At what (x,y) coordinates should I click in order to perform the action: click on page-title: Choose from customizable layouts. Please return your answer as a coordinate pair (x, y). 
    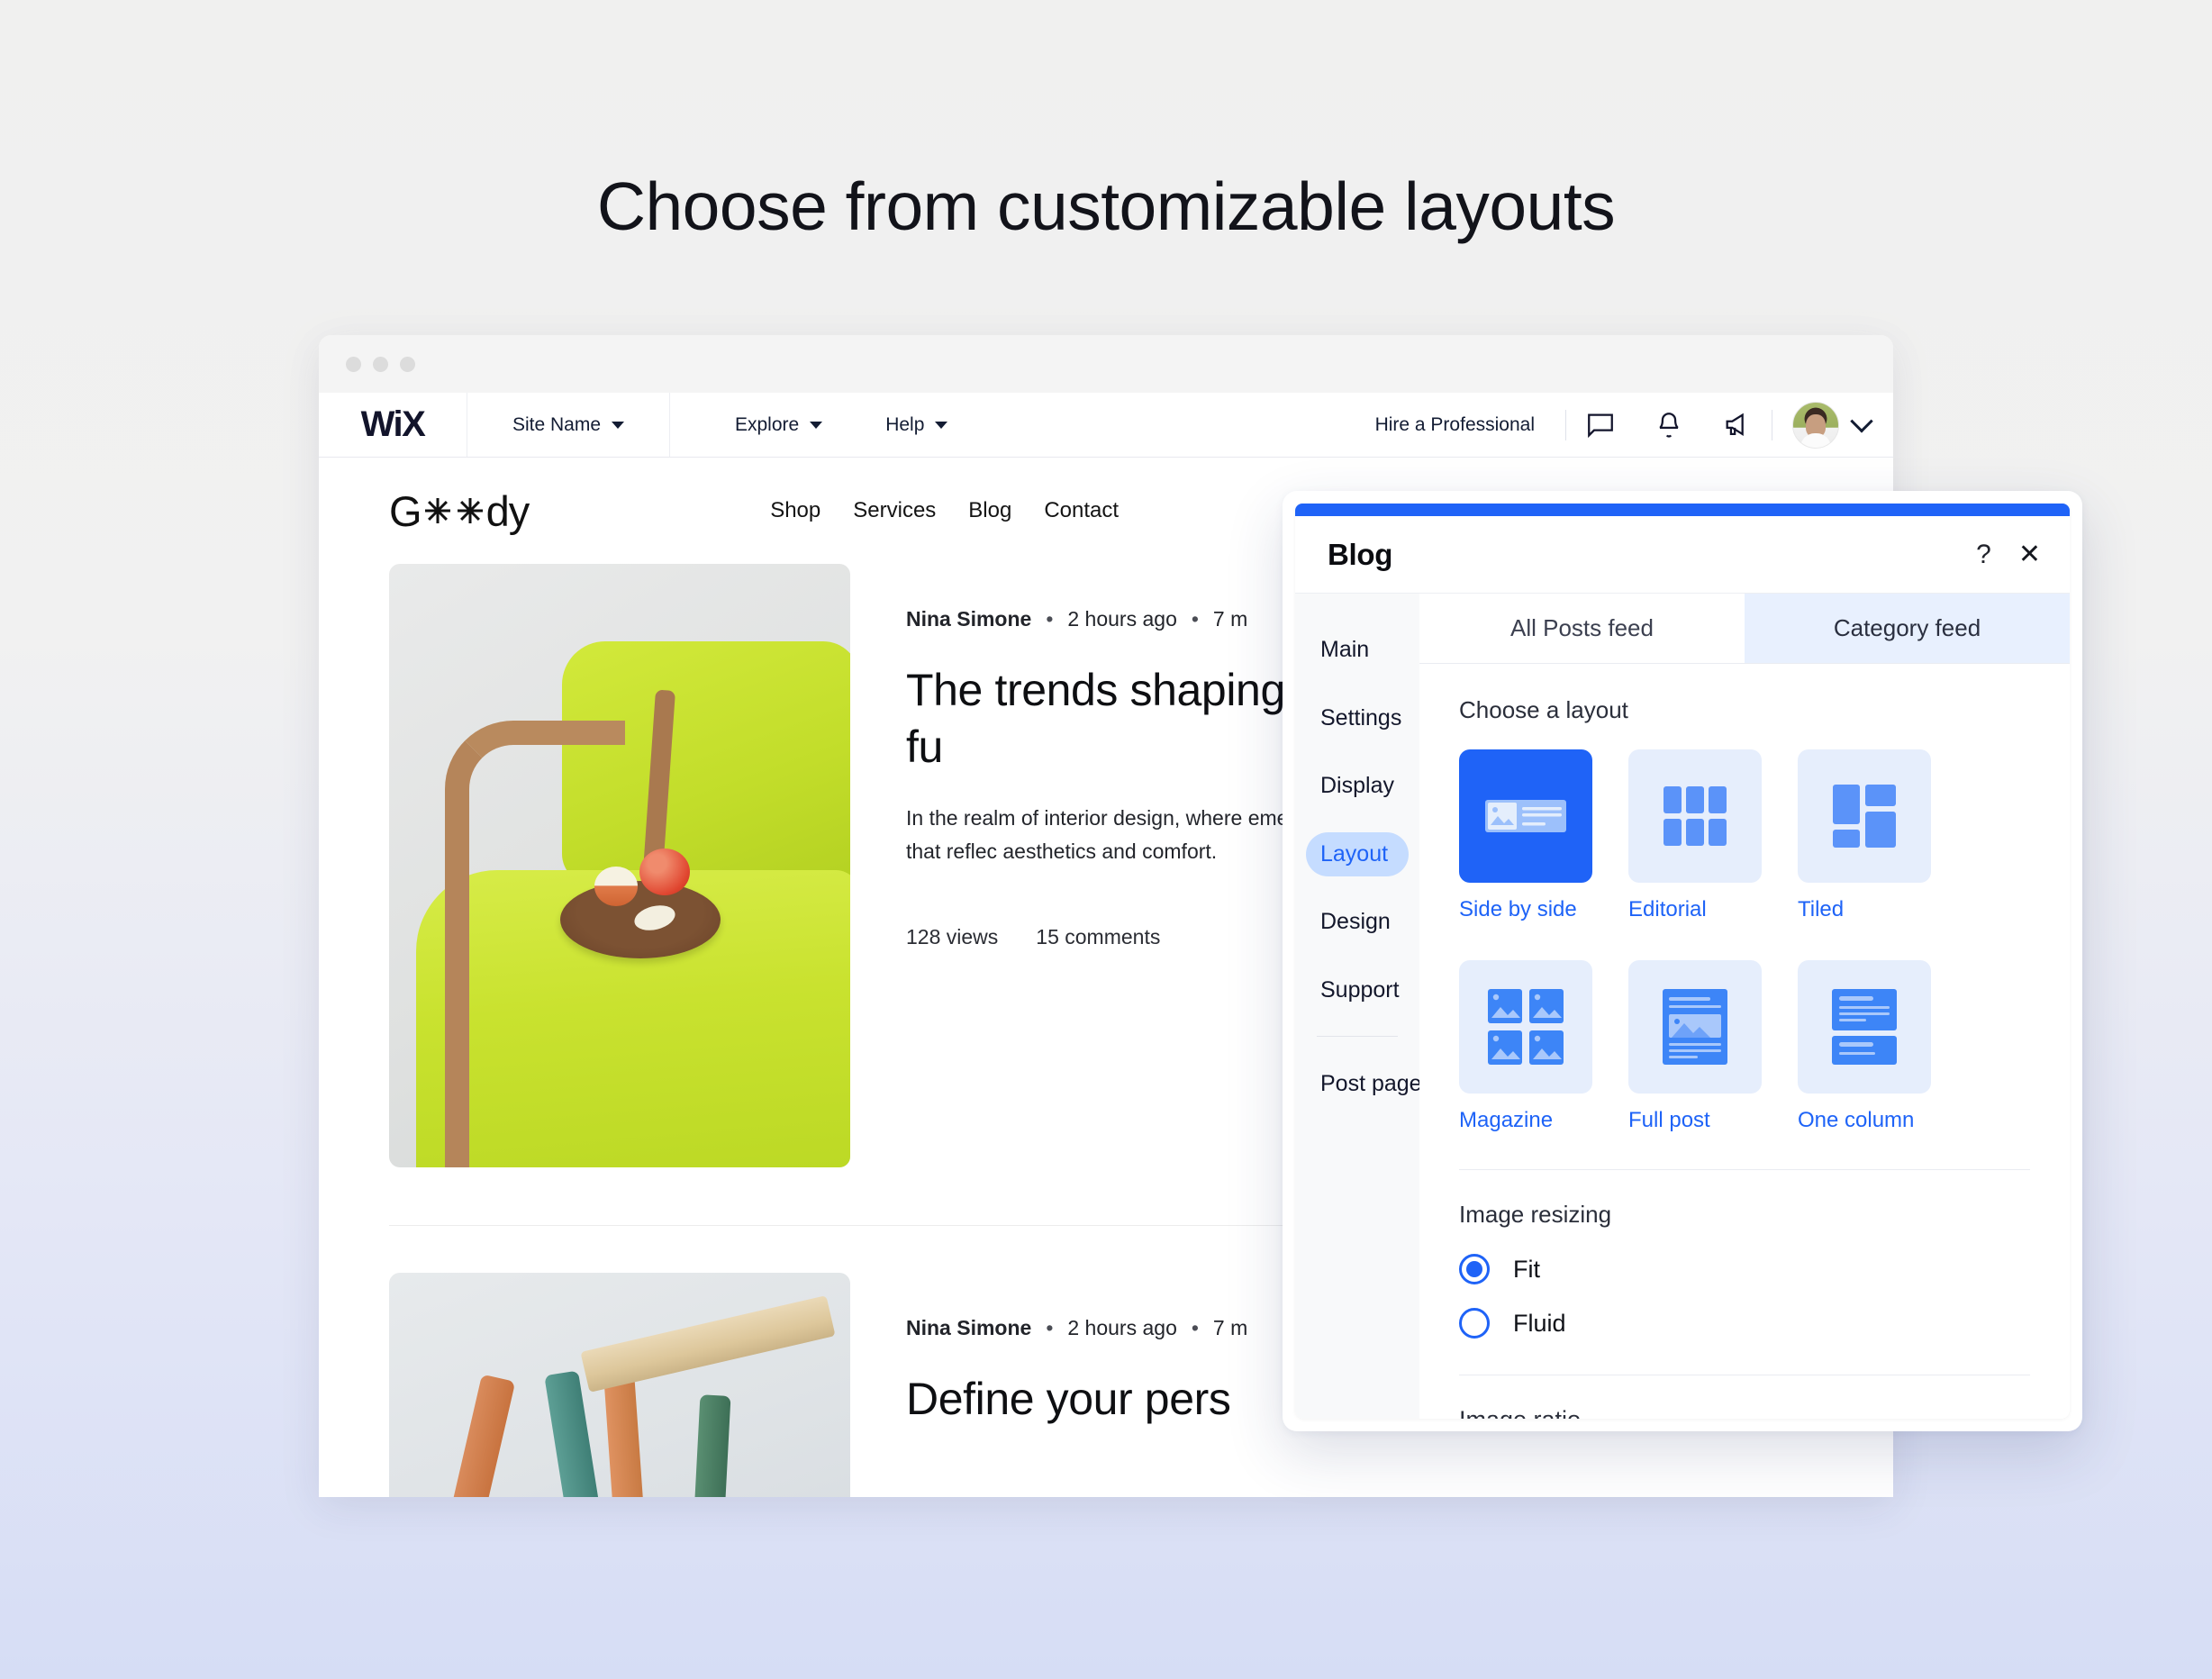
    Looking at the image, I should click on (1106, 206).